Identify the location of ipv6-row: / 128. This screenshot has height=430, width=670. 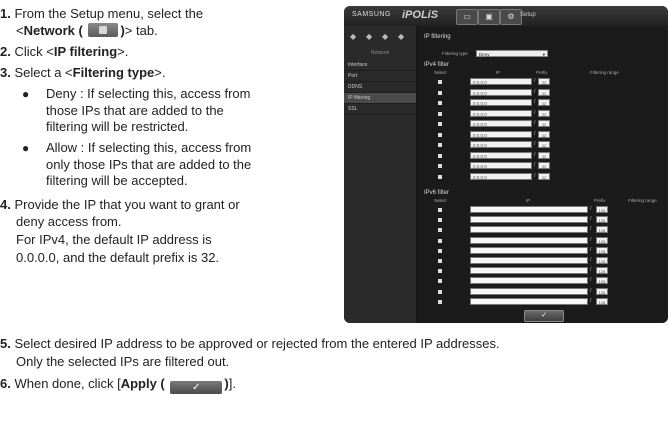
(543, 220).